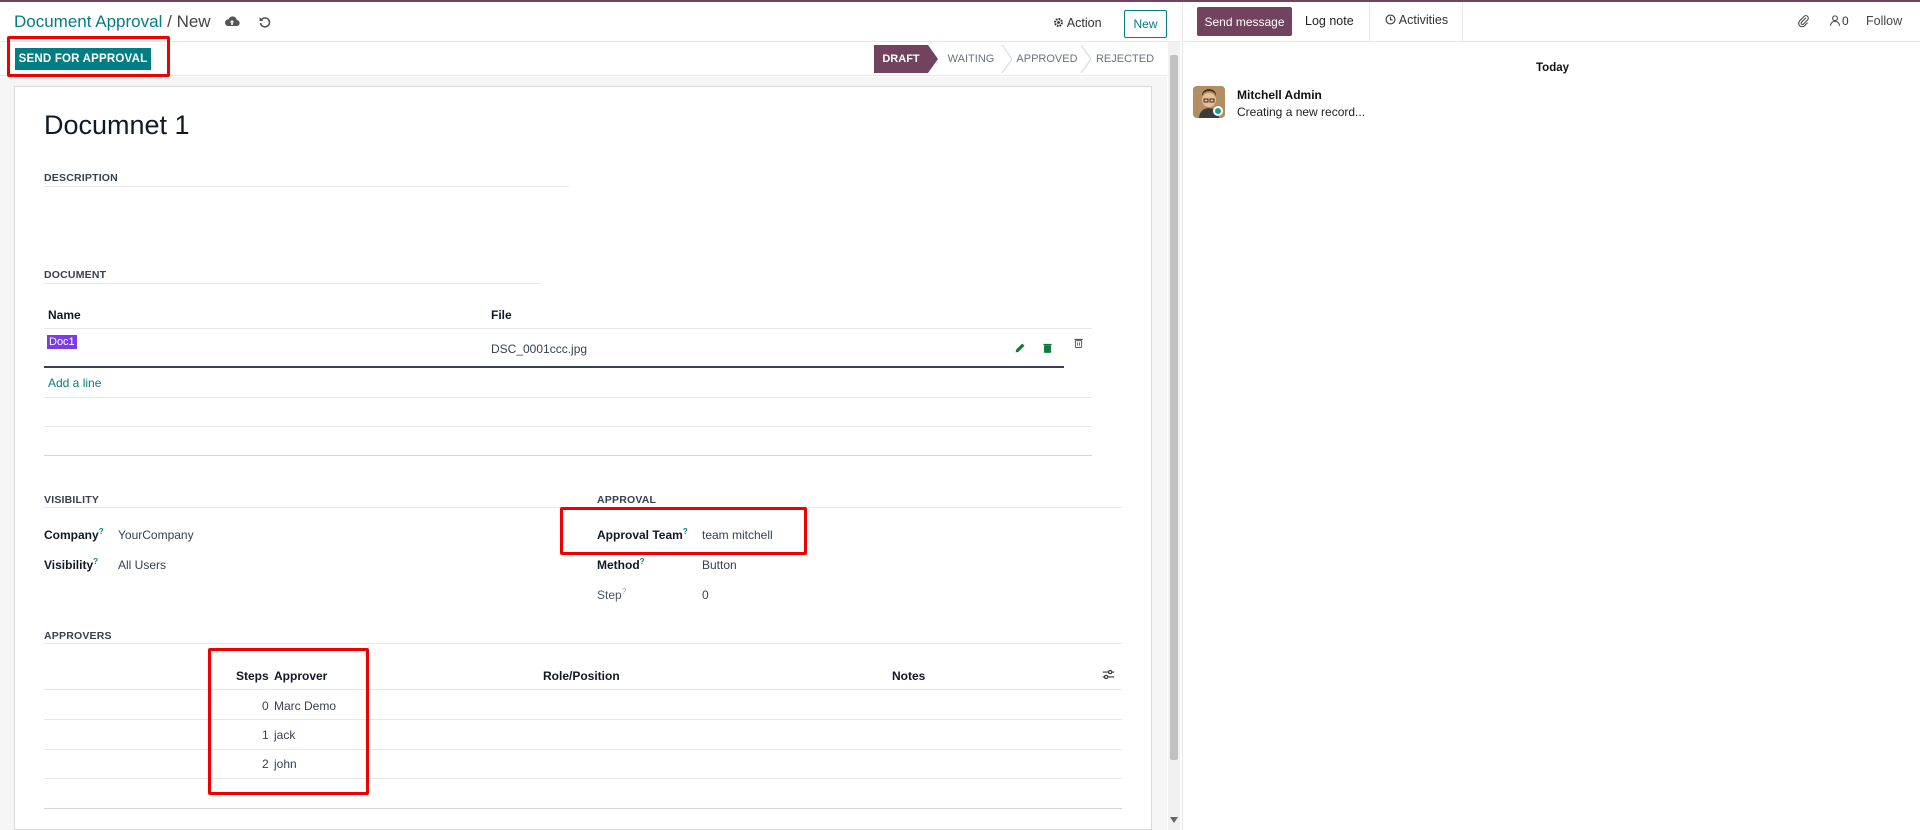 Image resolution: width=1920 pixels, height=830 pixels. Describe the element at coordinates (971, 59) in the screenshot. I see `stage-waiting: WAITING` at that location.